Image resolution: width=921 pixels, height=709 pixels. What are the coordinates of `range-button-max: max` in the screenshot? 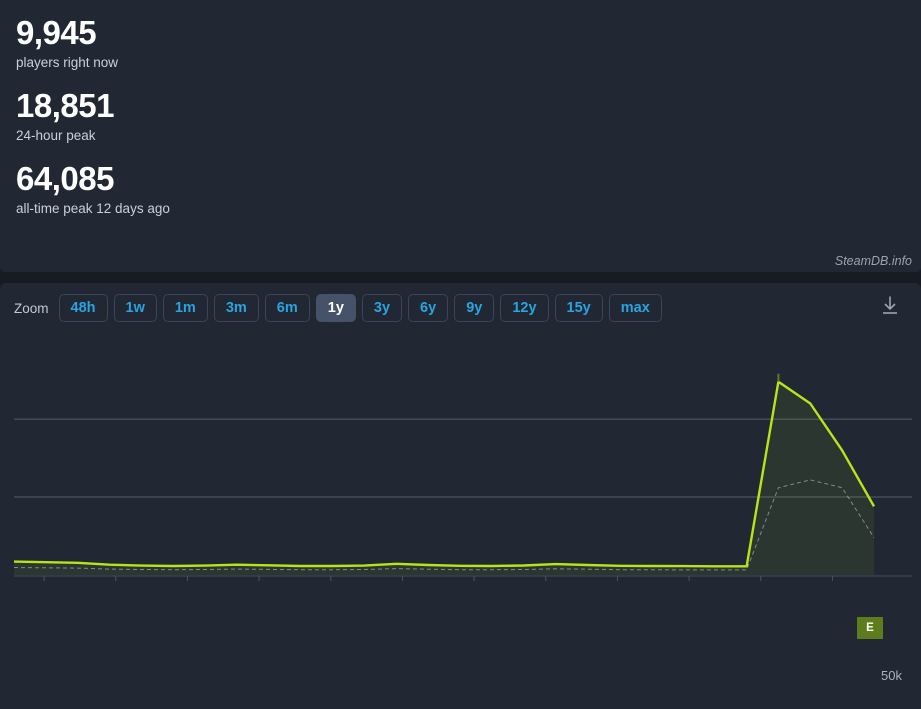 It's located at (635, 308).